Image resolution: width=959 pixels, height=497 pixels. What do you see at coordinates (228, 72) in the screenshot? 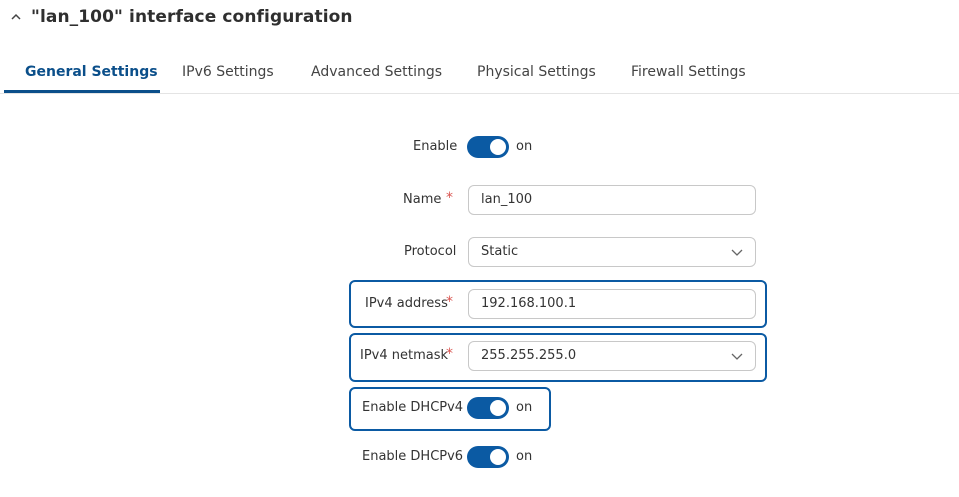
I see `tab-ipv6-settings: IPv6 Settings` at bounding box center [228, 72].